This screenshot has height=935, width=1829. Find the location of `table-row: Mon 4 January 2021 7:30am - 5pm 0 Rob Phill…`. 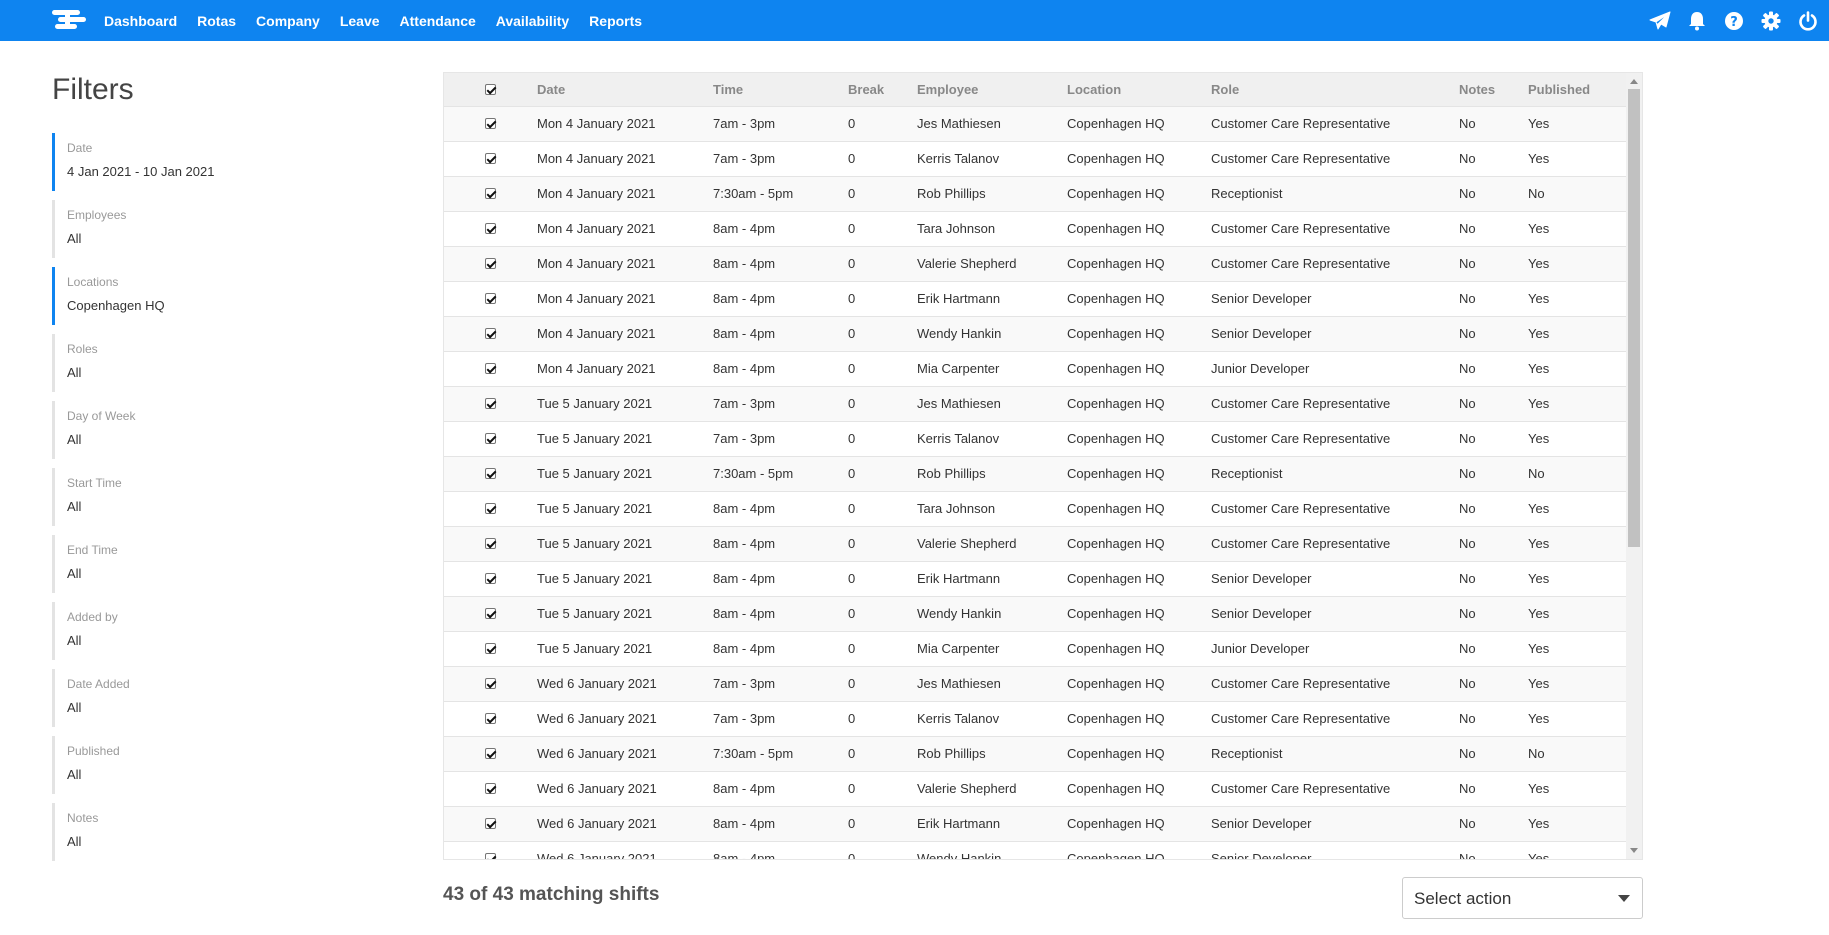

table-row: Mon 4 January 2021 7:30am - 5pm 0 Rob Phill… is located at coordinates (1035, 193).